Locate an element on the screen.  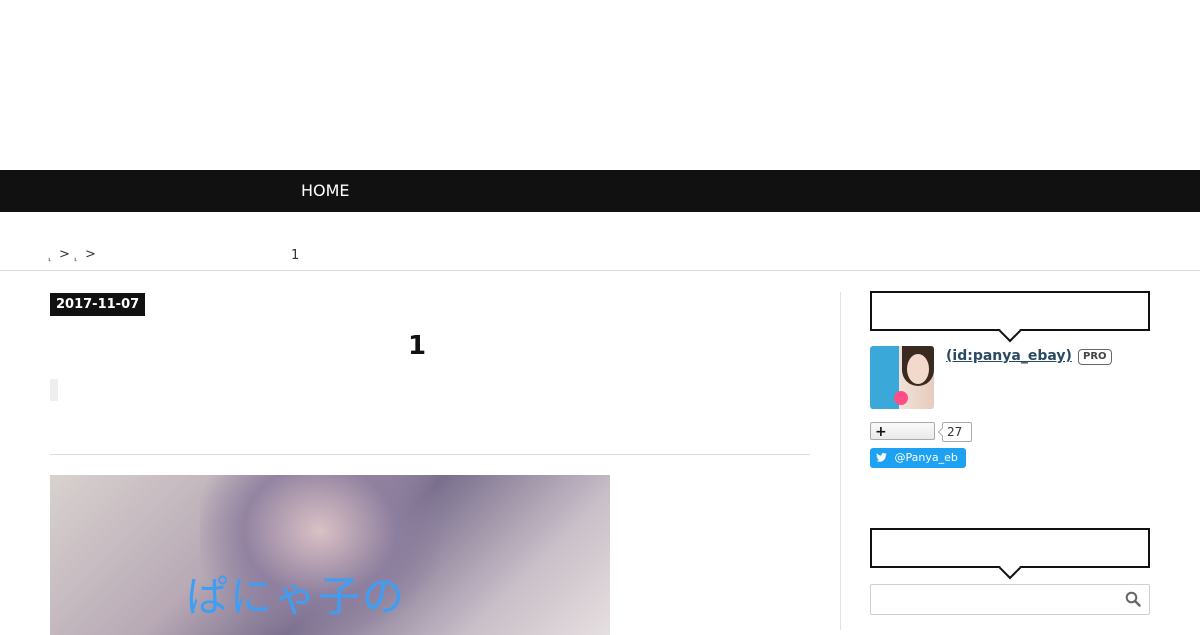
eyecatch-image: ぱにゃ子の is located at coordinates (330, 555).